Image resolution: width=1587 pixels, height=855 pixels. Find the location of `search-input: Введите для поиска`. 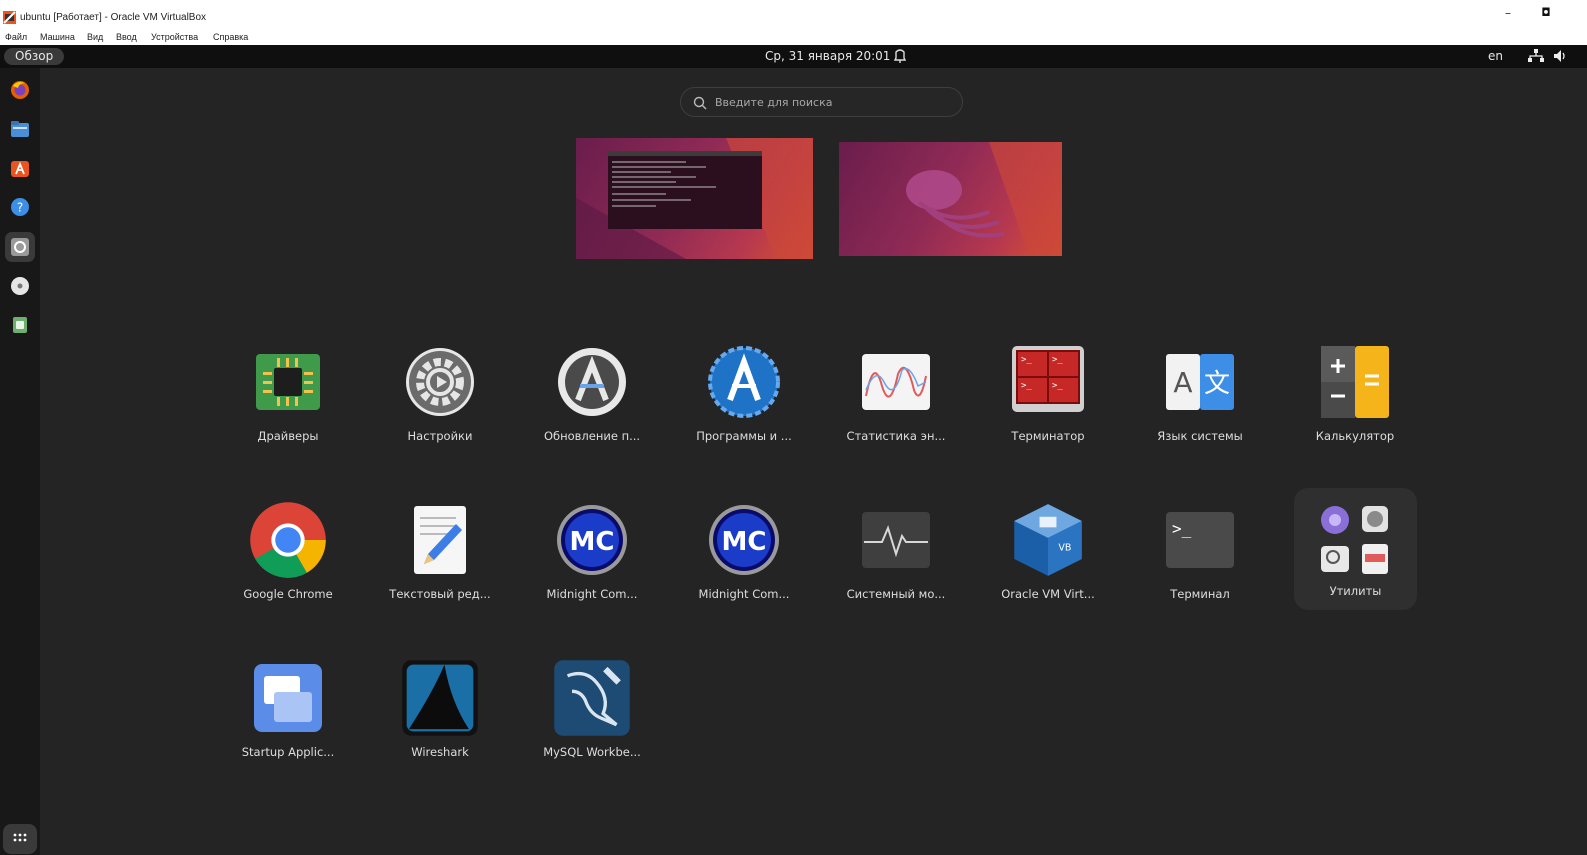

search-input: Введите для поиска is located at coordinates (821, 102).